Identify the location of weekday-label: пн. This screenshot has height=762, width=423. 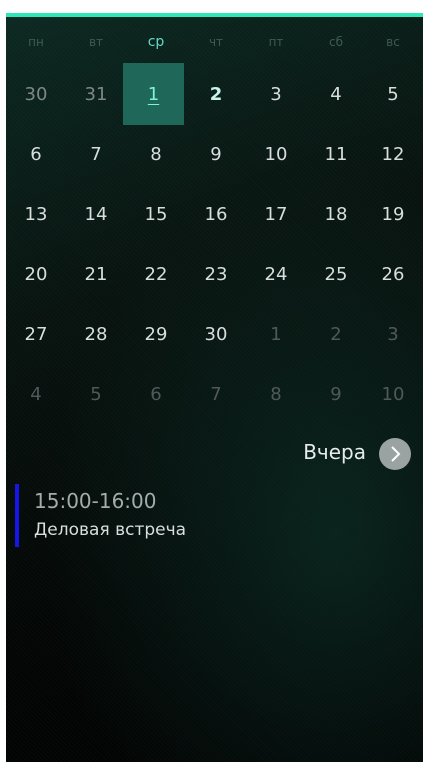
(36, 42).